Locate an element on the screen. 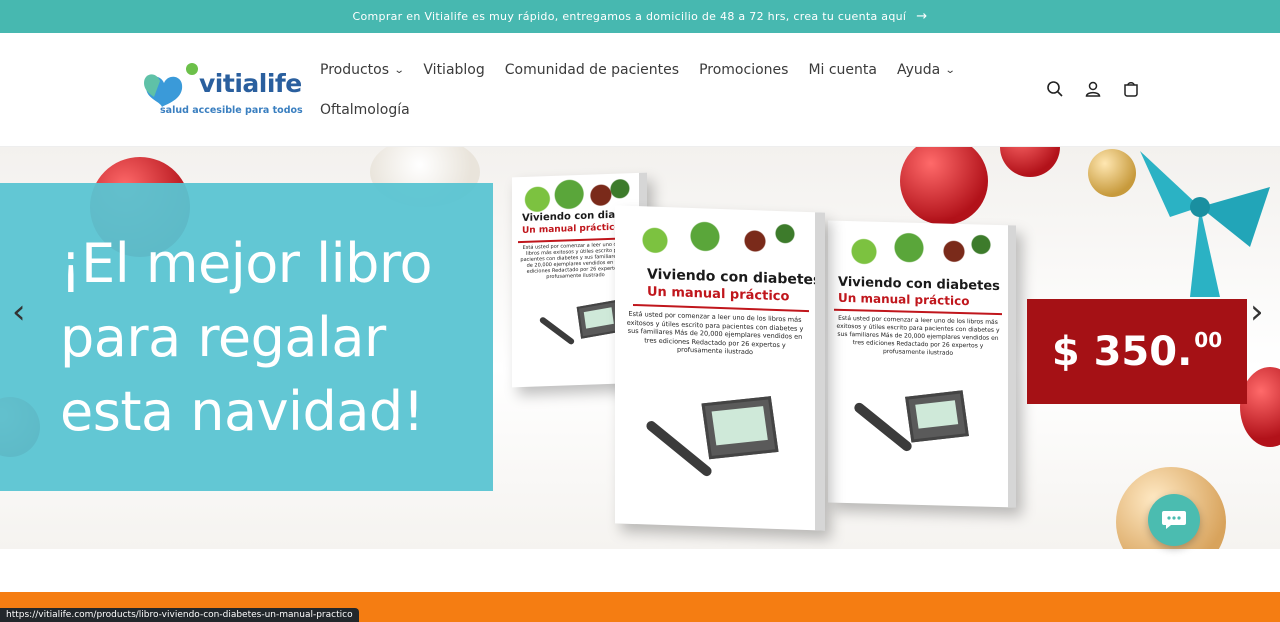  logo-wordmark: vitialife is located at coordinates (250, 83).